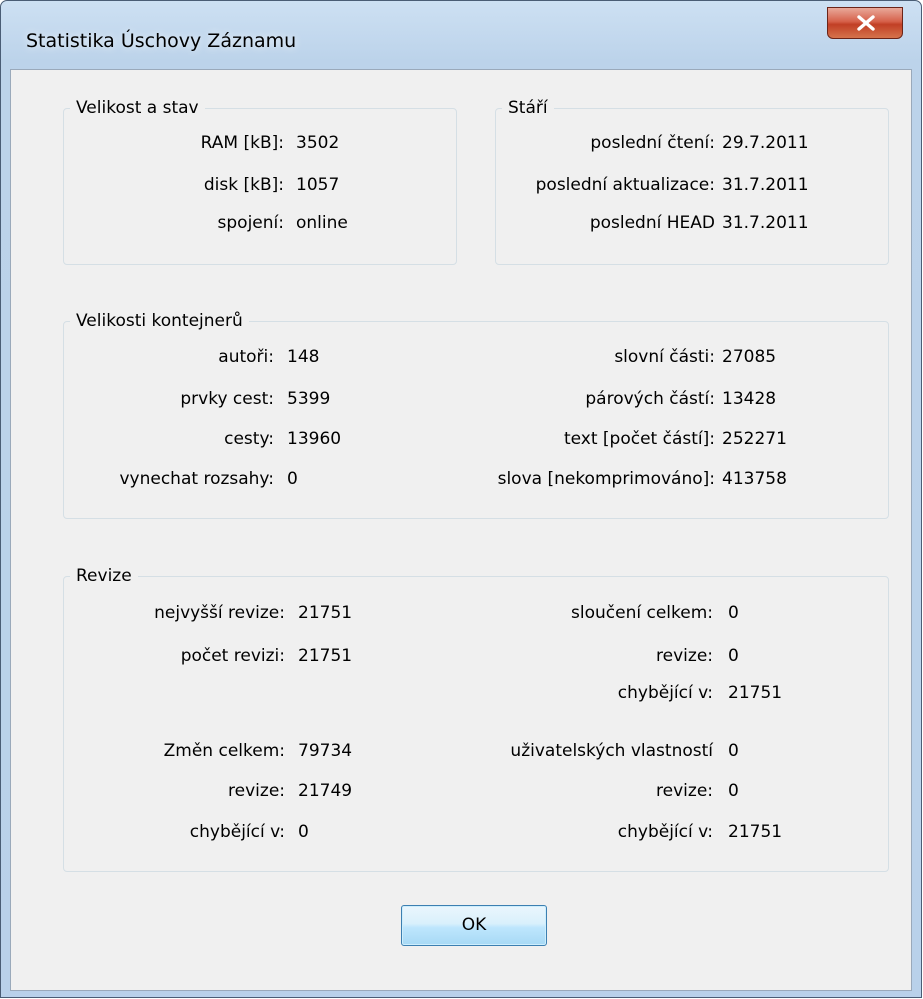  Describe the element at coordinates (684, 656) in the screenshot. I see `merges-revisions-label: revize:` at that location.